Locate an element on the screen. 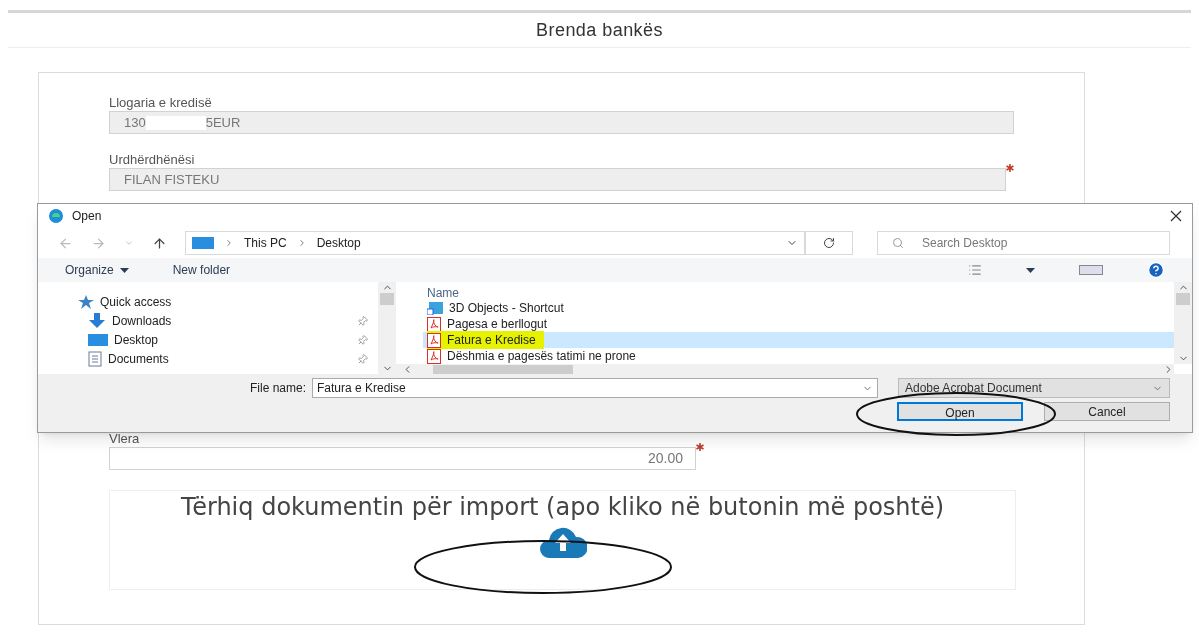 This screenshot has width=1199, height=641. dialog-button: Open is located at coordinates (960, 411).